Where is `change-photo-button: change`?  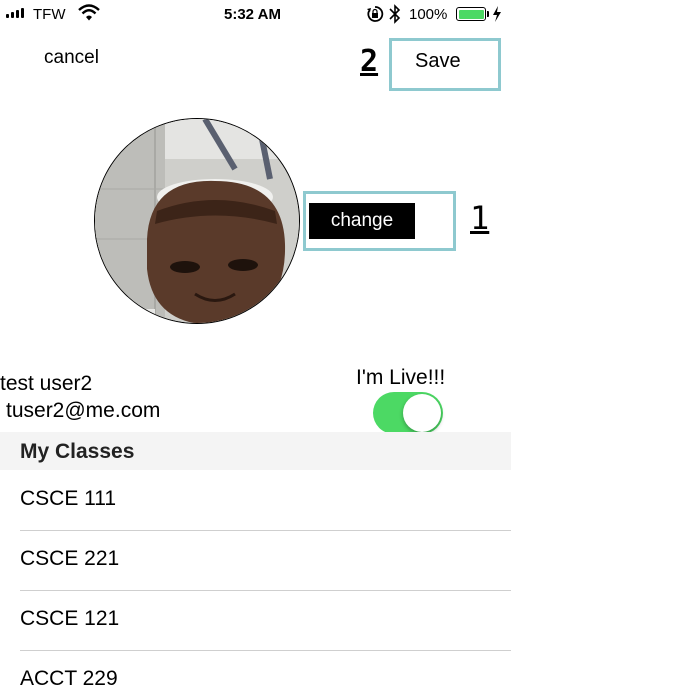
change-photo-button: change is located at coordinates (362, 221).